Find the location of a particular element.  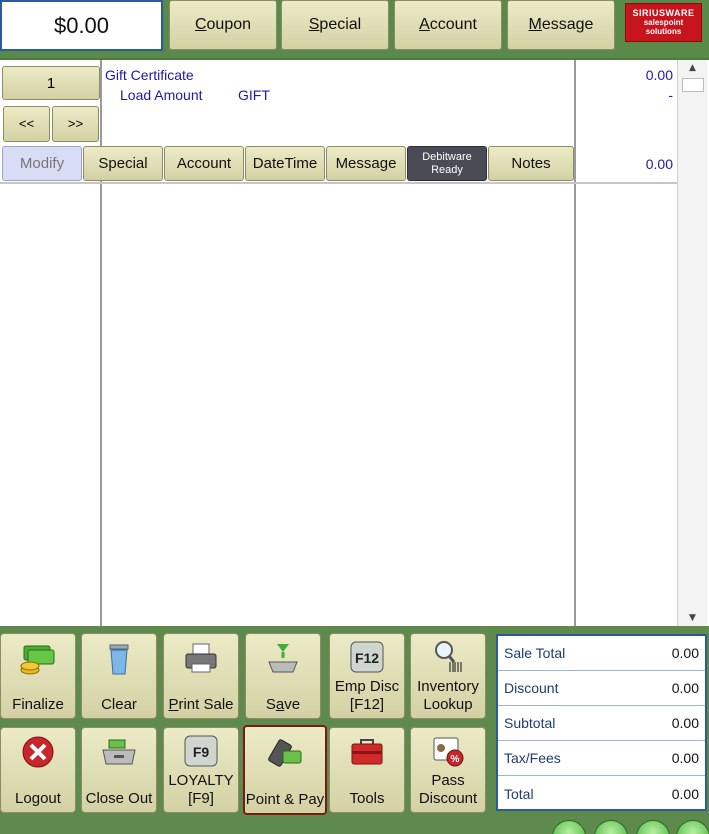

finalize-label: Finalize is located at coordinates (38, 704).